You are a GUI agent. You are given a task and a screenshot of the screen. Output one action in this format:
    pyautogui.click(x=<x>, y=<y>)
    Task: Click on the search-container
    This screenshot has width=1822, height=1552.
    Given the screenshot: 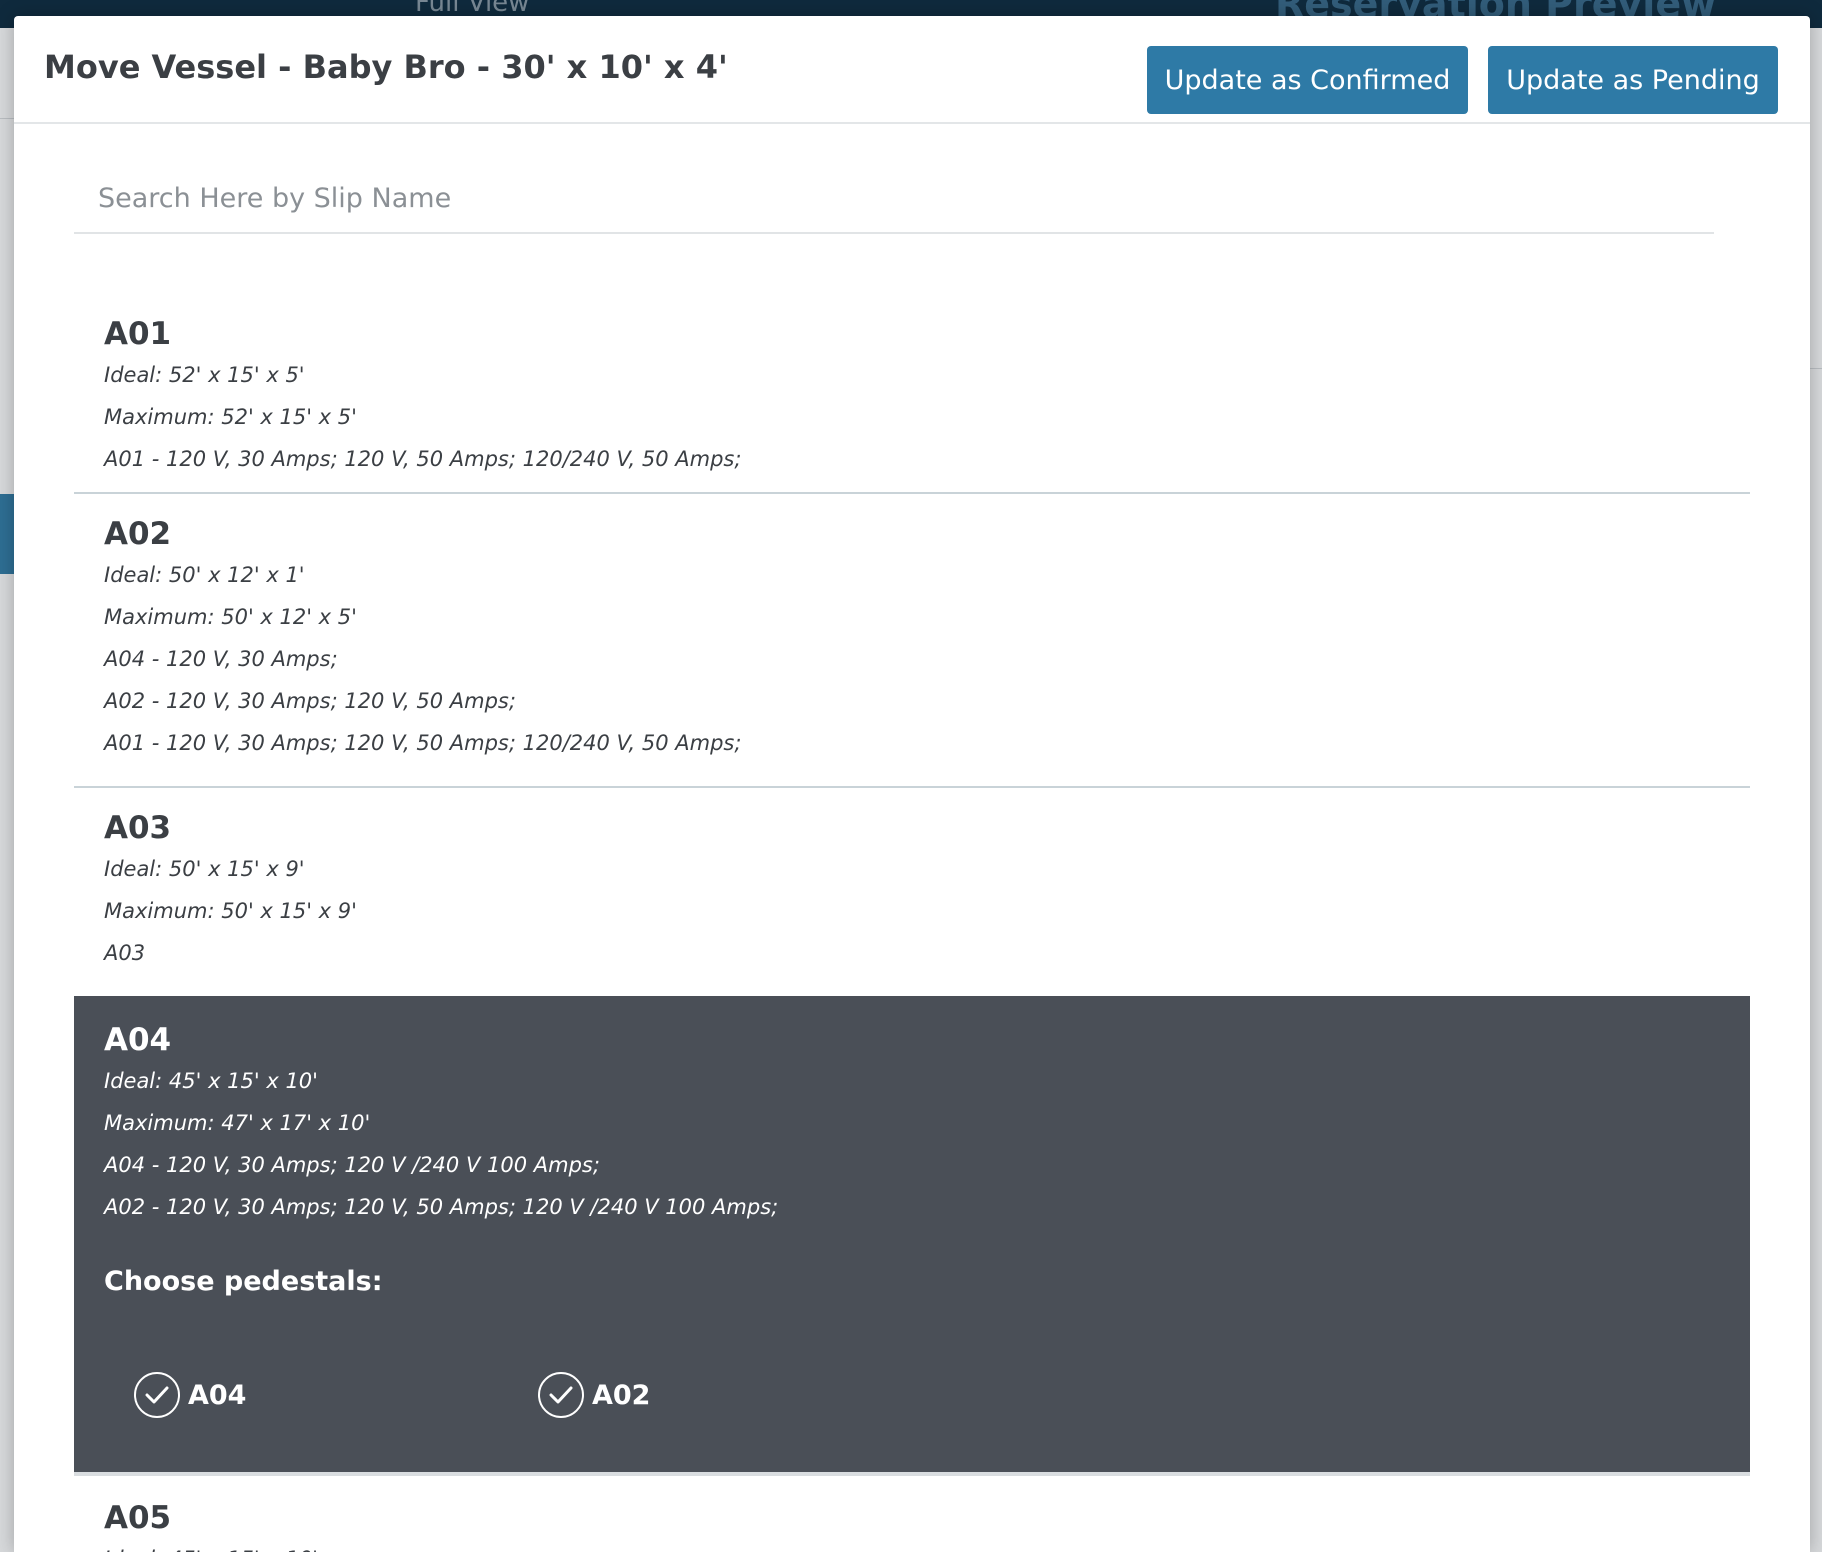 What is the action you would take?
    pyautogui.click(x=894, y=200)
    